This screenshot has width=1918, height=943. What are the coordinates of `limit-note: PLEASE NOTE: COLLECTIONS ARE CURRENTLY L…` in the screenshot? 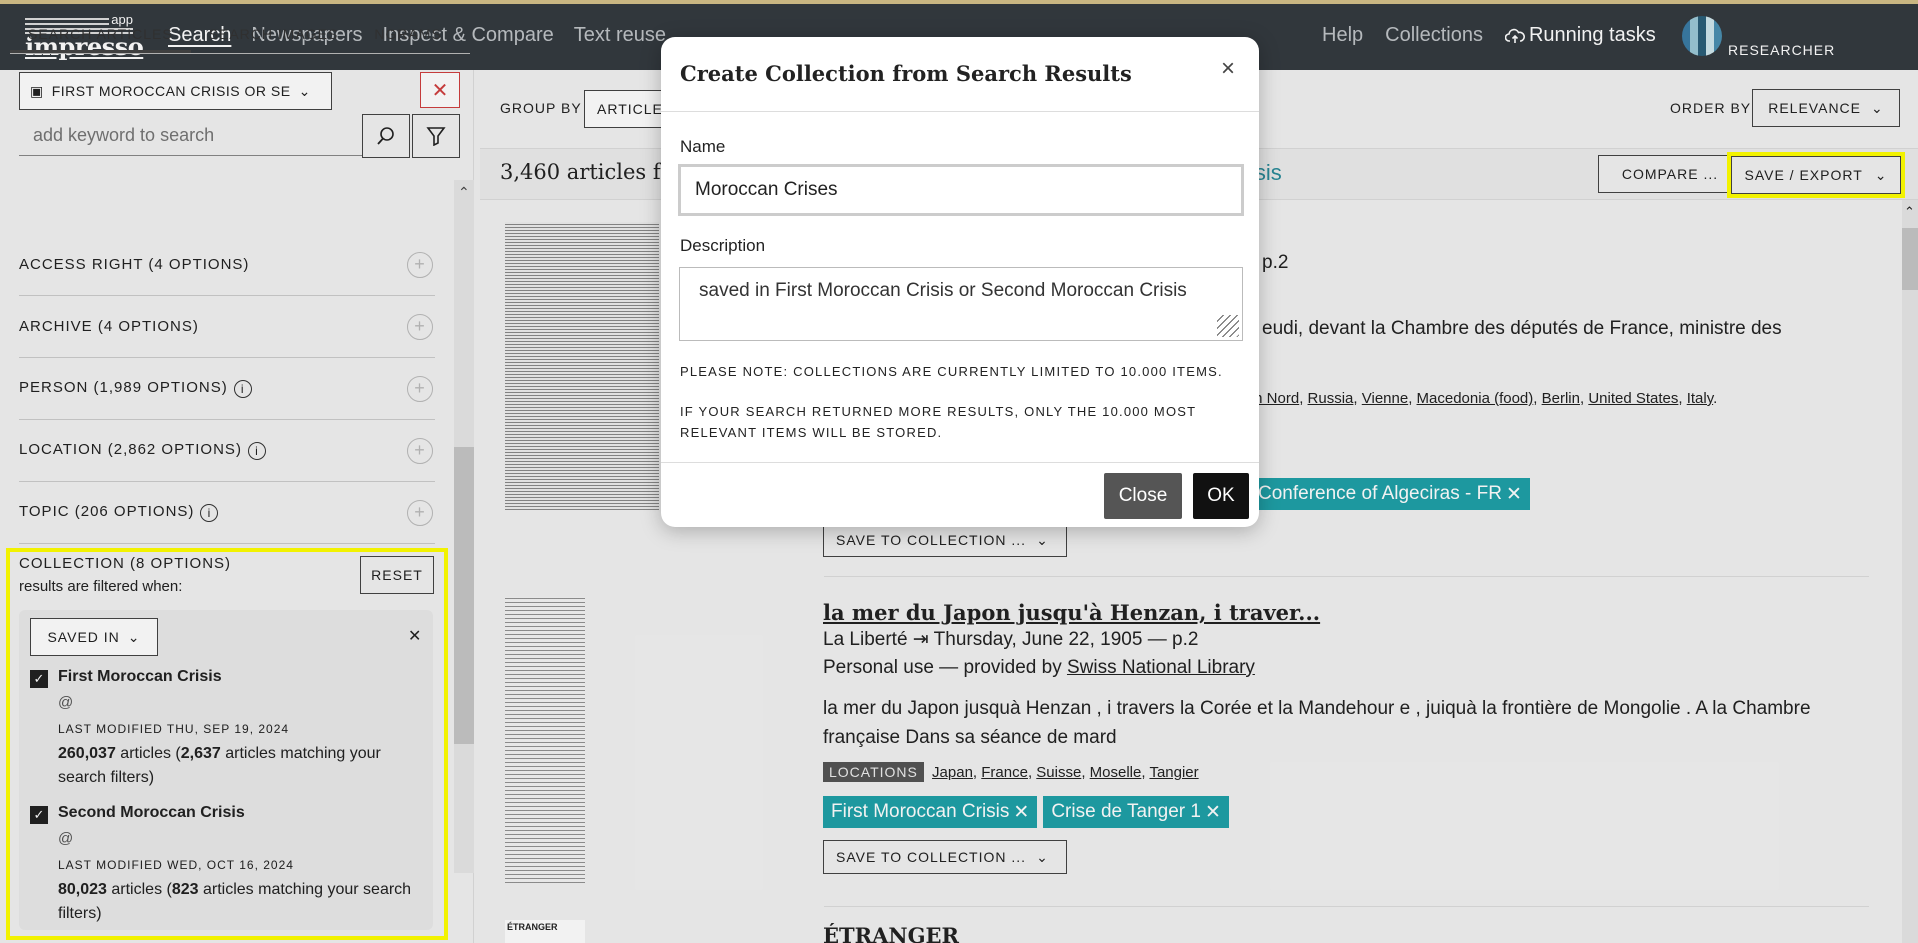 It's located at (951, 371).